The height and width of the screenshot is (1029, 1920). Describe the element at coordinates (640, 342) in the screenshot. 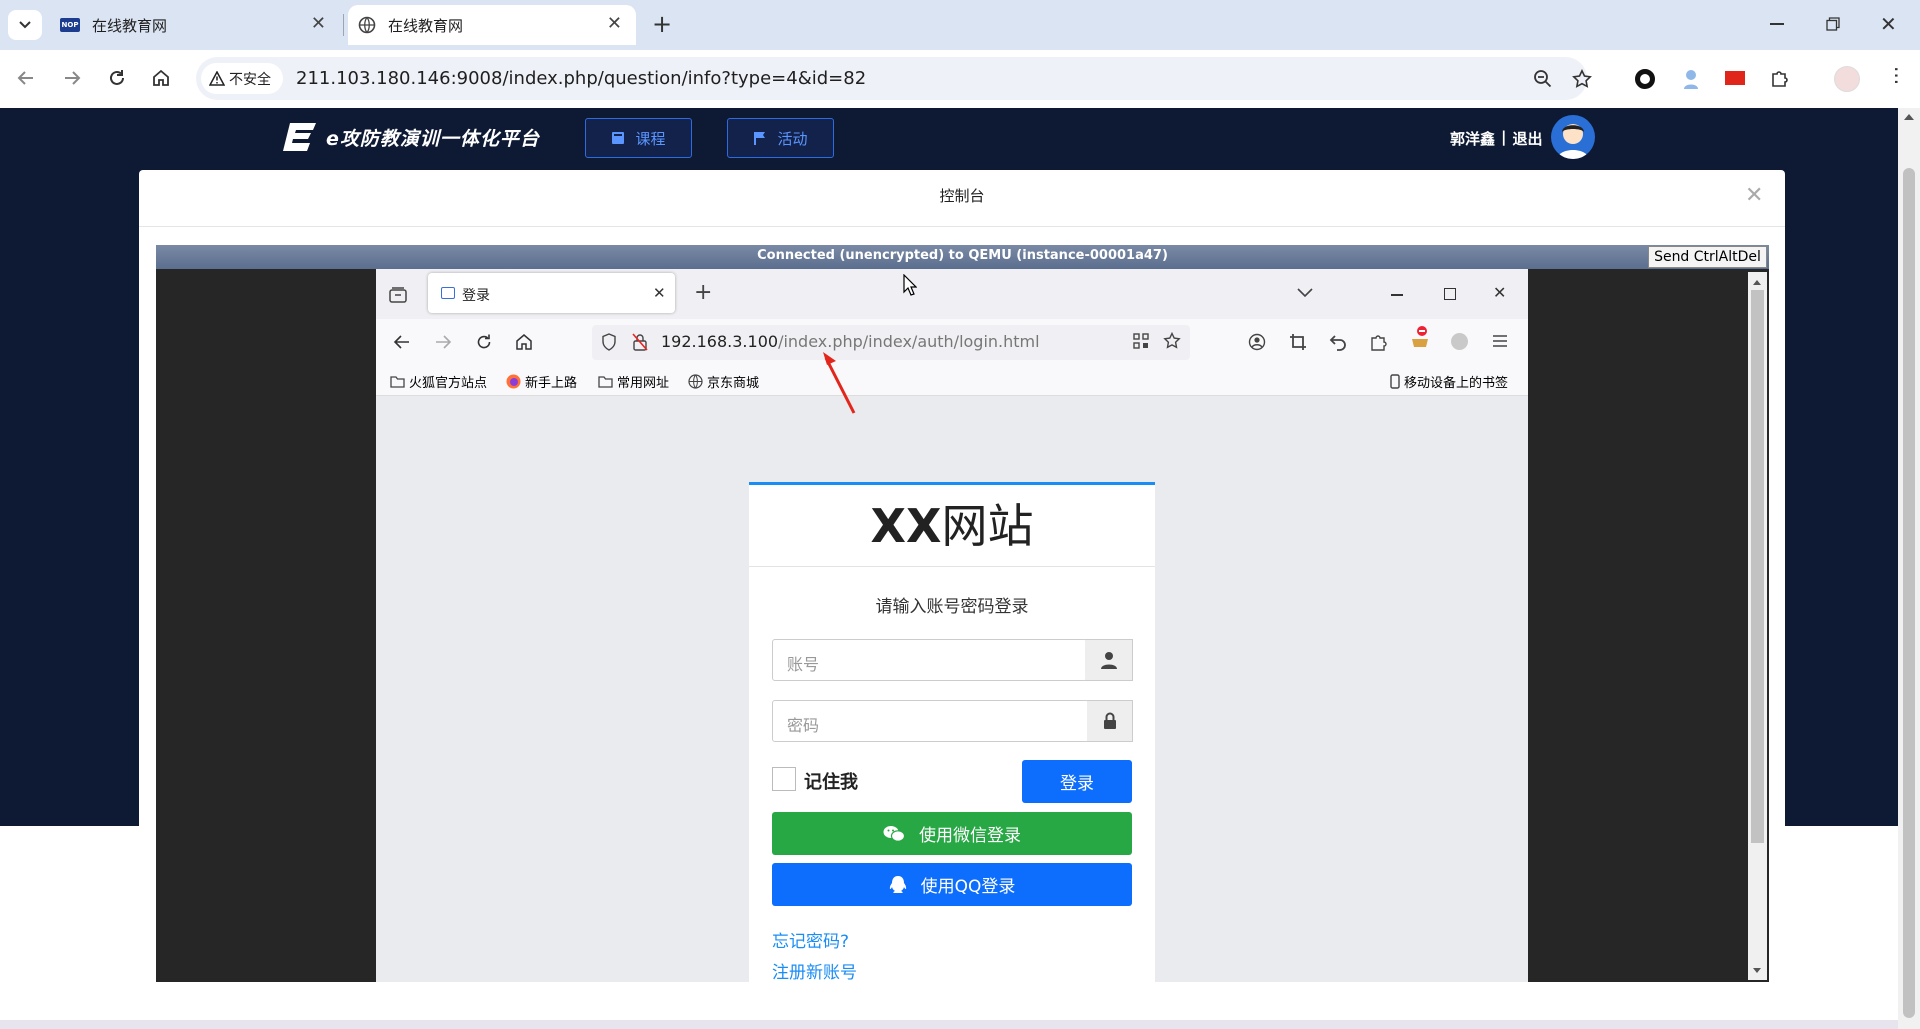

I see `ff-insecure-lock-icon` at that location.